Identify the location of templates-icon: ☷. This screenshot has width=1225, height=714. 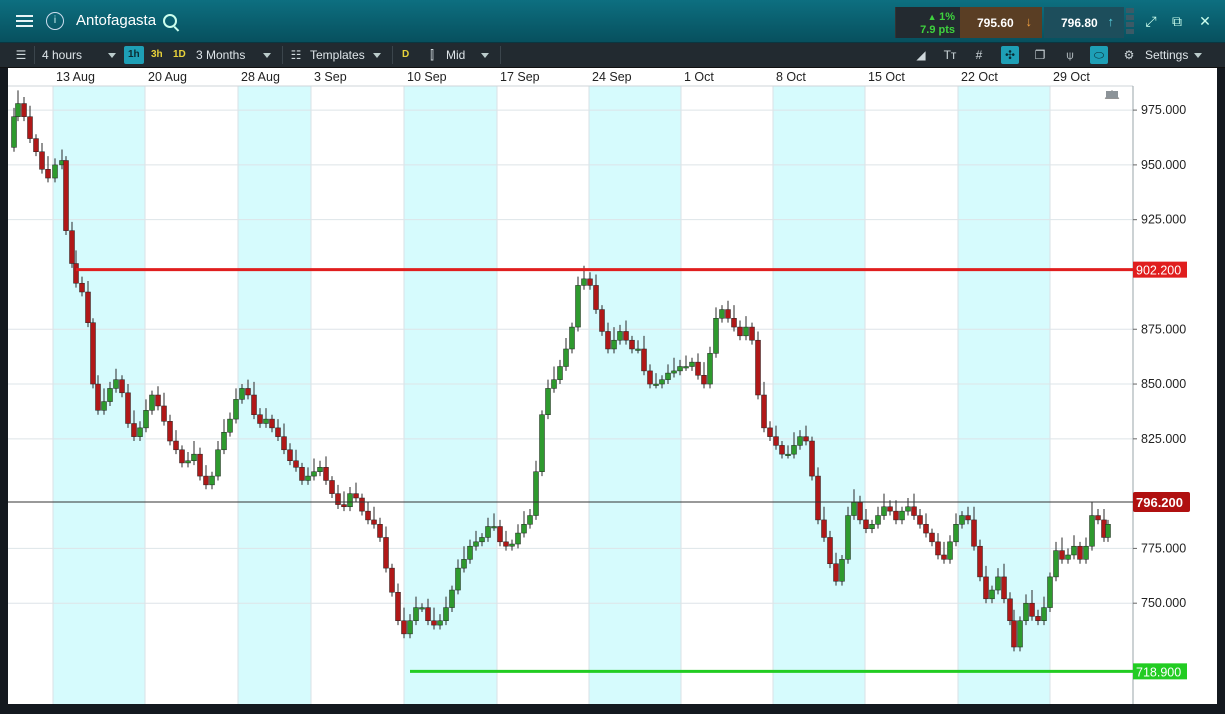
(296, 55).